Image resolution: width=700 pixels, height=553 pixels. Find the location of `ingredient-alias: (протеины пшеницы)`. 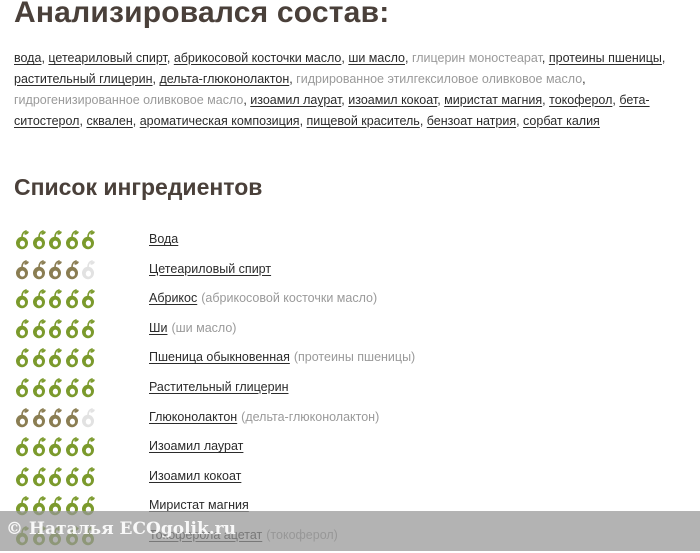

ingredient-alias: (протеины пшеницы) is located at coordinates (354, 357).